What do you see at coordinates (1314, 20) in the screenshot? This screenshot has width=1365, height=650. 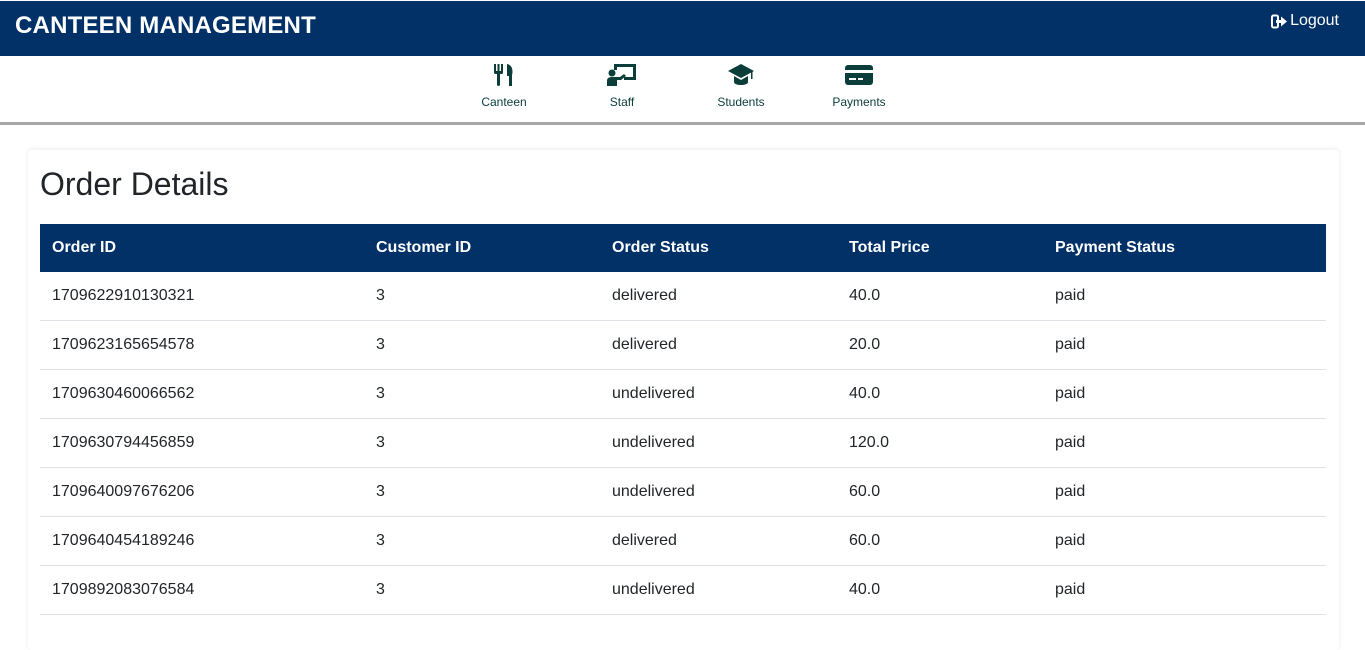 I see `logout-label: Logout` at bounding box center [1314, 20].